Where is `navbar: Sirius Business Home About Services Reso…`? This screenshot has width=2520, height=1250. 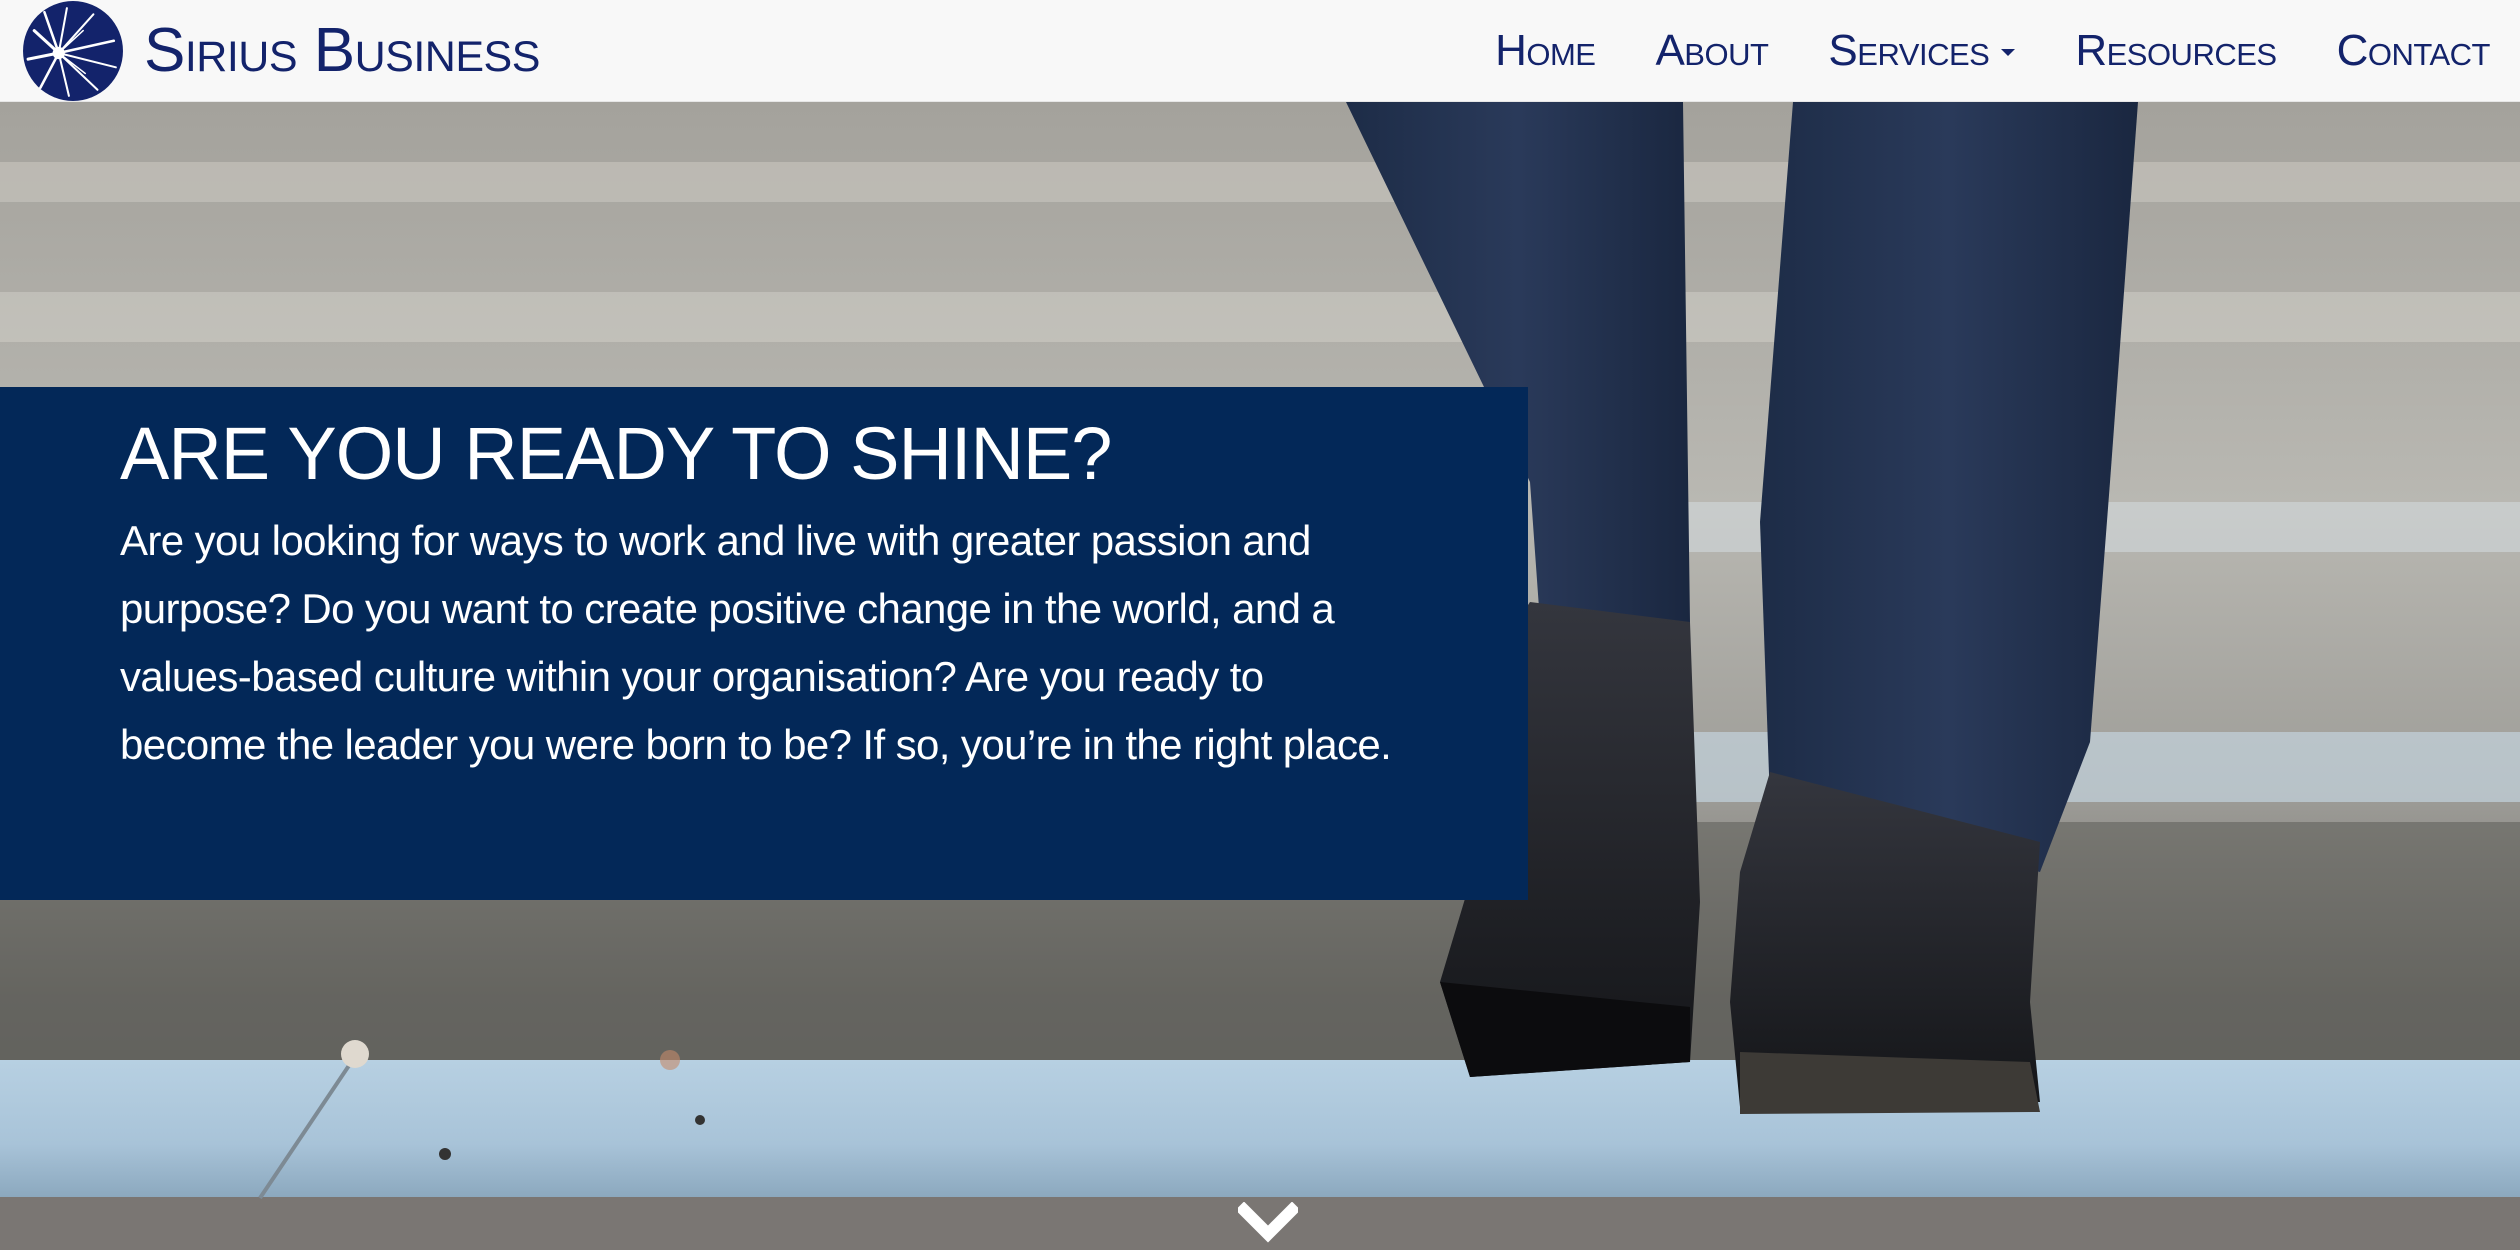 navbar: Sirius Business Home About Services Reso… is located at coordinates (1260, 51).